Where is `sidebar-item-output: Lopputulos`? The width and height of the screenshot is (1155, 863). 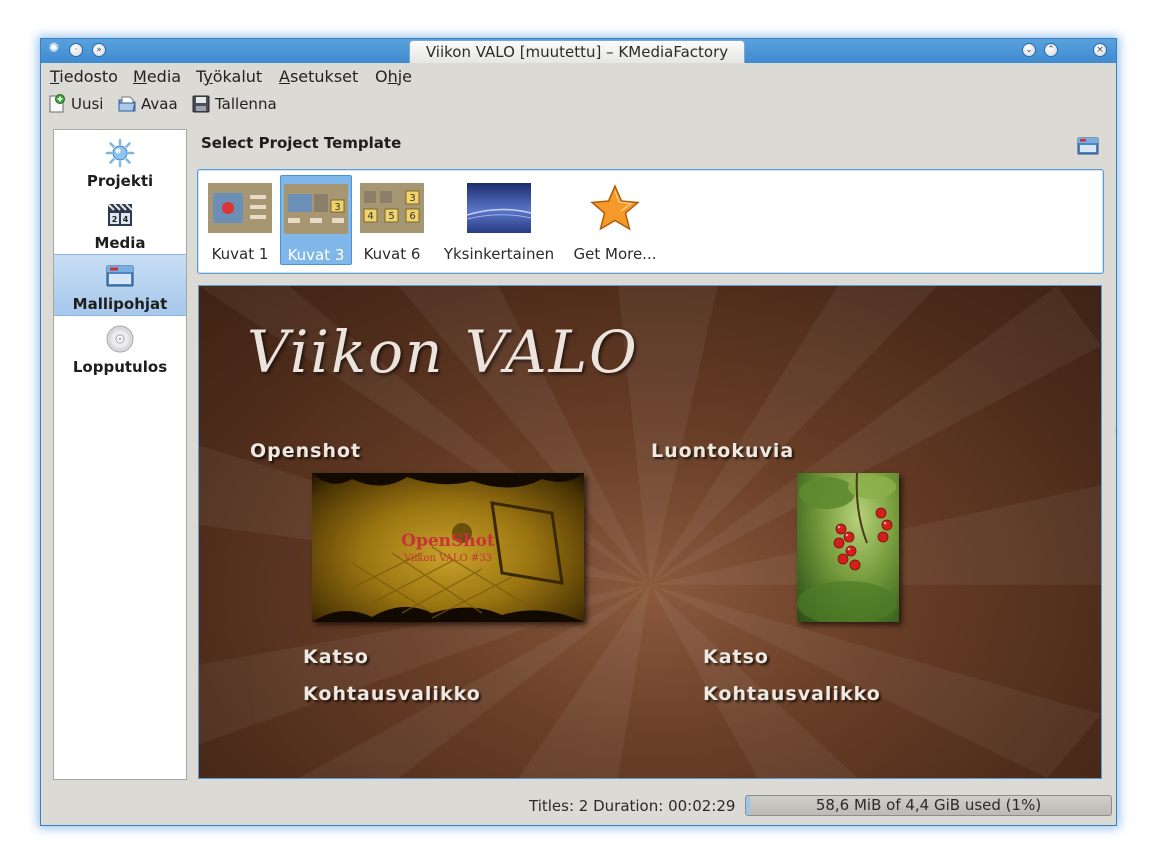
sidebar-item-output: Lopputulos is located at coordinates (120, 348).